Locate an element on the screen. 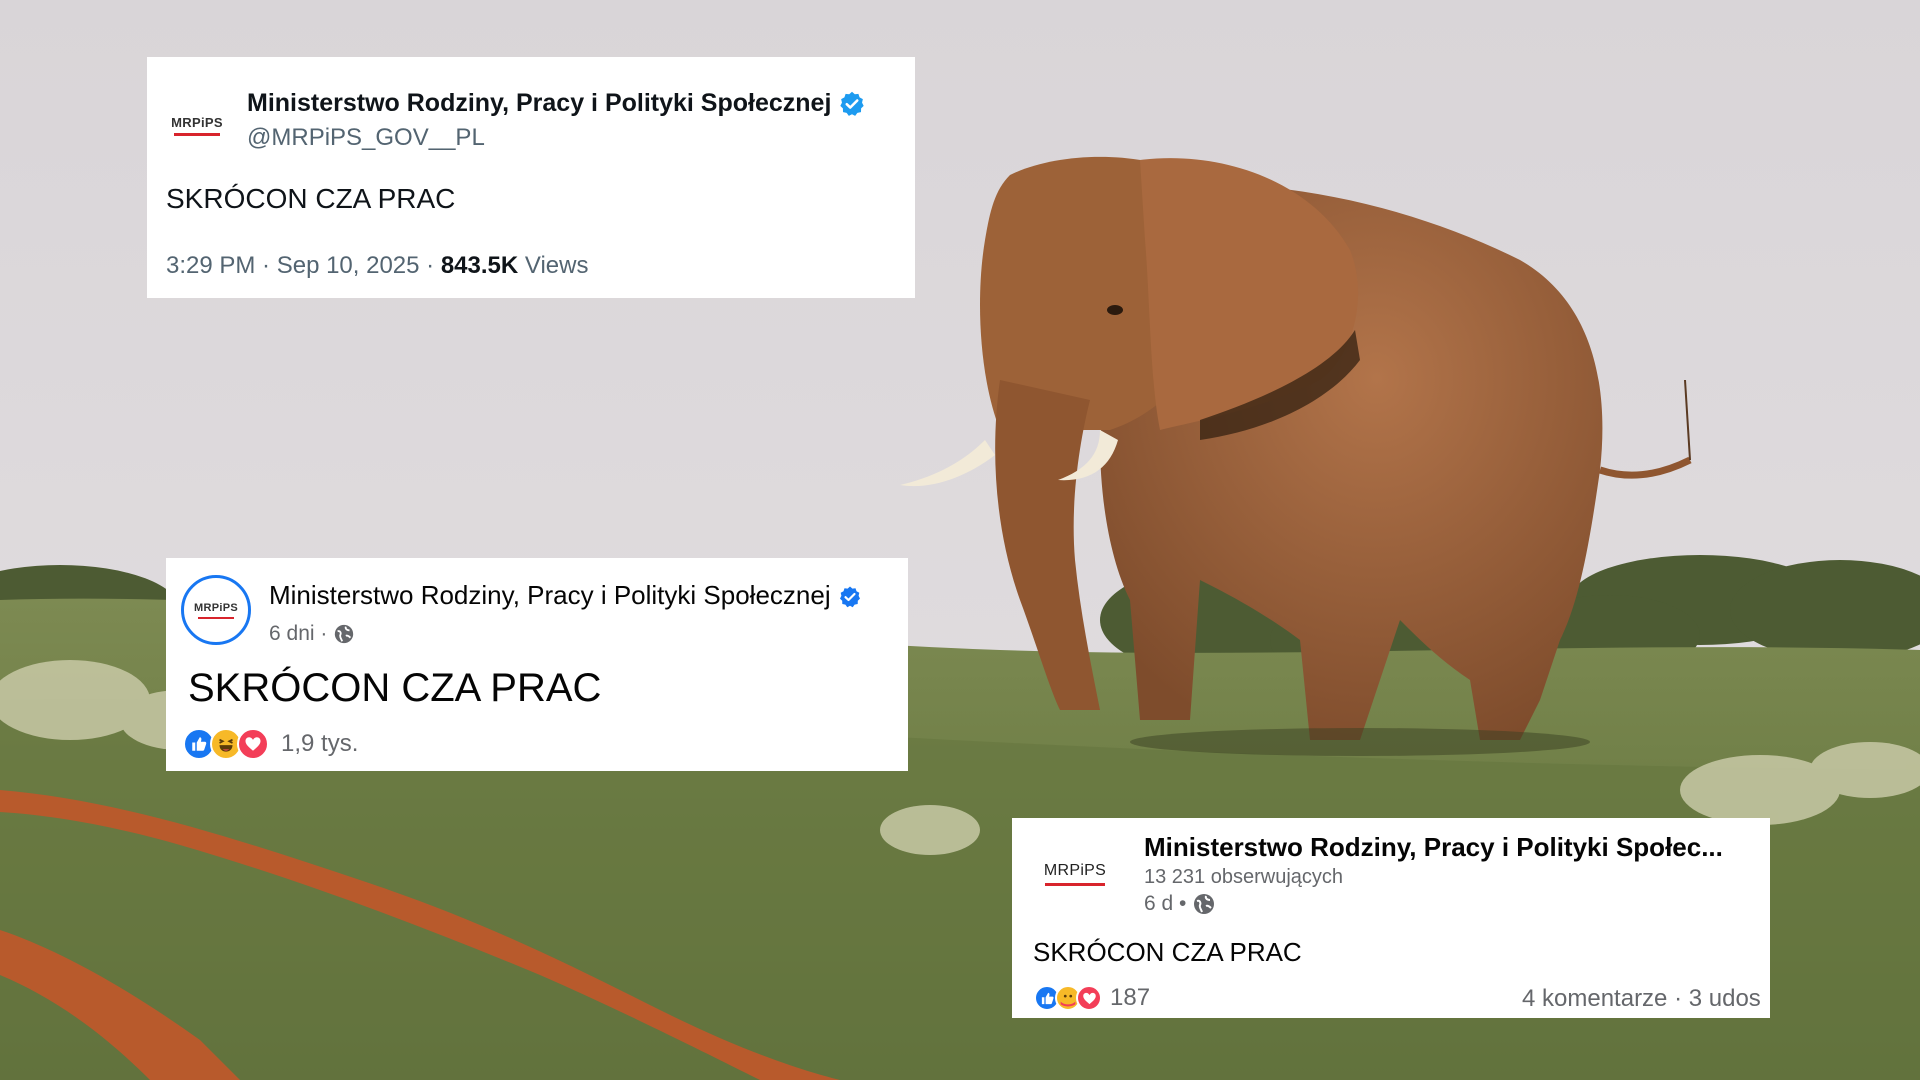  followers-count: 13 231 obserwujących is located at coordinates (1244, 877).